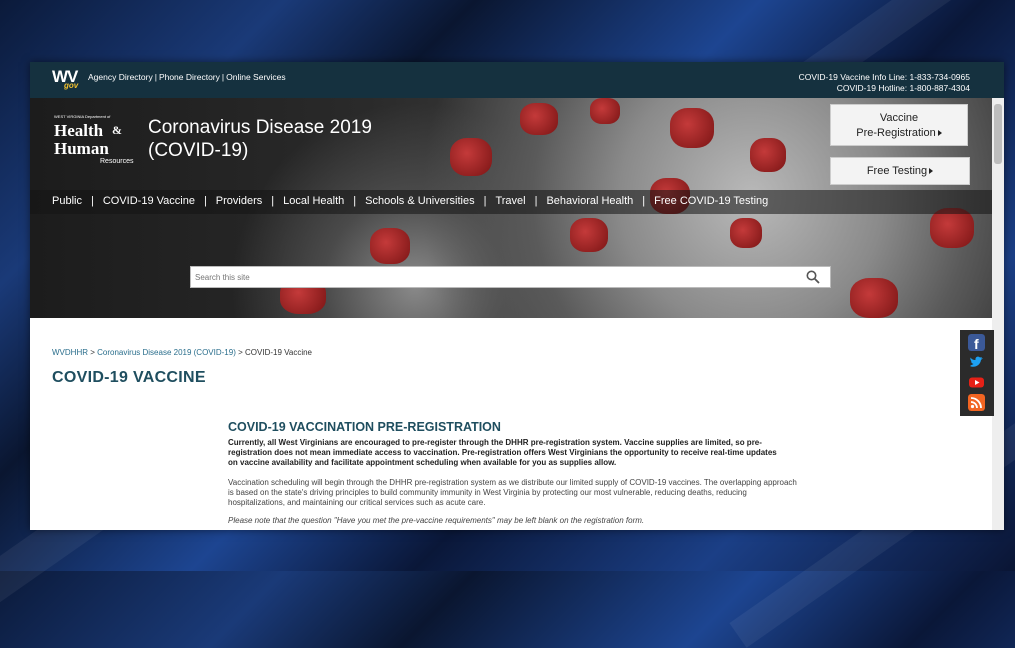 The image size is (1015, 648). Describe the element at coordinates (711, 201) in the screenshot. I see `nav-item-free-testing: Free COVID-19 Testing` at that location.